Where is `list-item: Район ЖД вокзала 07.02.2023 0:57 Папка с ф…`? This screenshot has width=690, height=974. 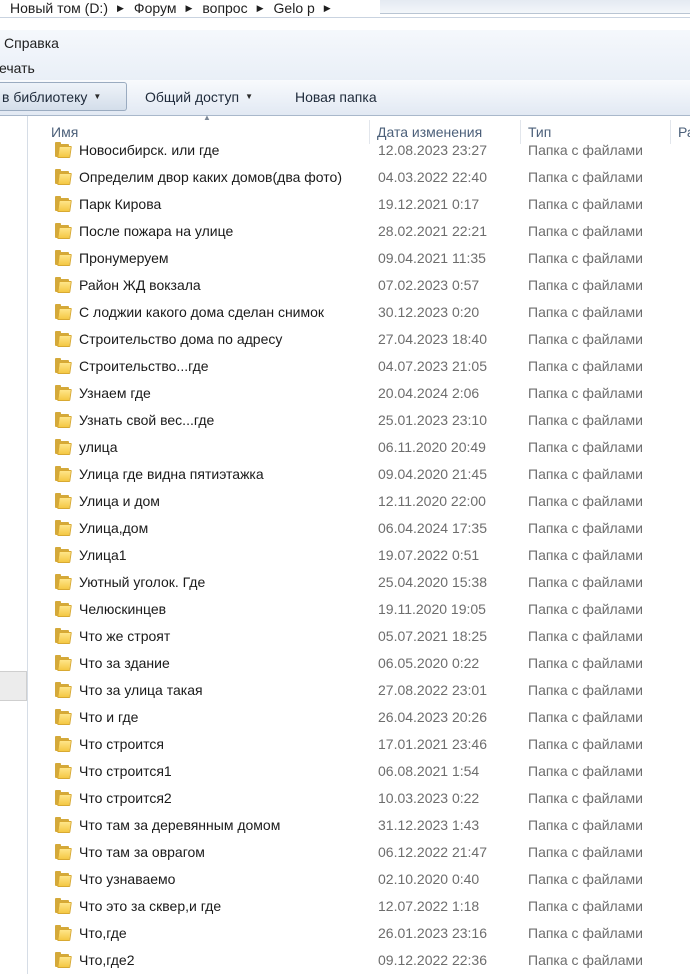 list-item: Район ЖД вокзала 07.02.2023 0:57 Папка с ф… is located at coordinates (359, 286).